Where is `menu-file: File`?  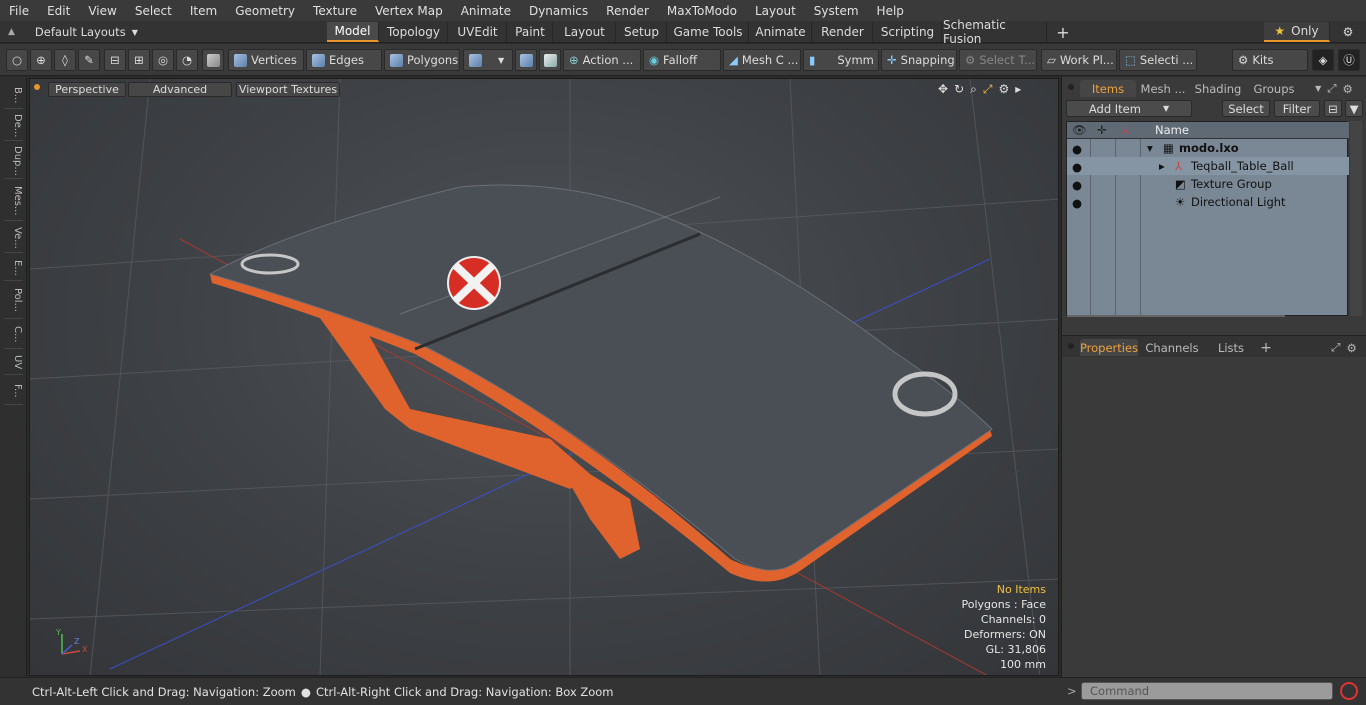
menu-file: File is located at coordinates (19, 11).